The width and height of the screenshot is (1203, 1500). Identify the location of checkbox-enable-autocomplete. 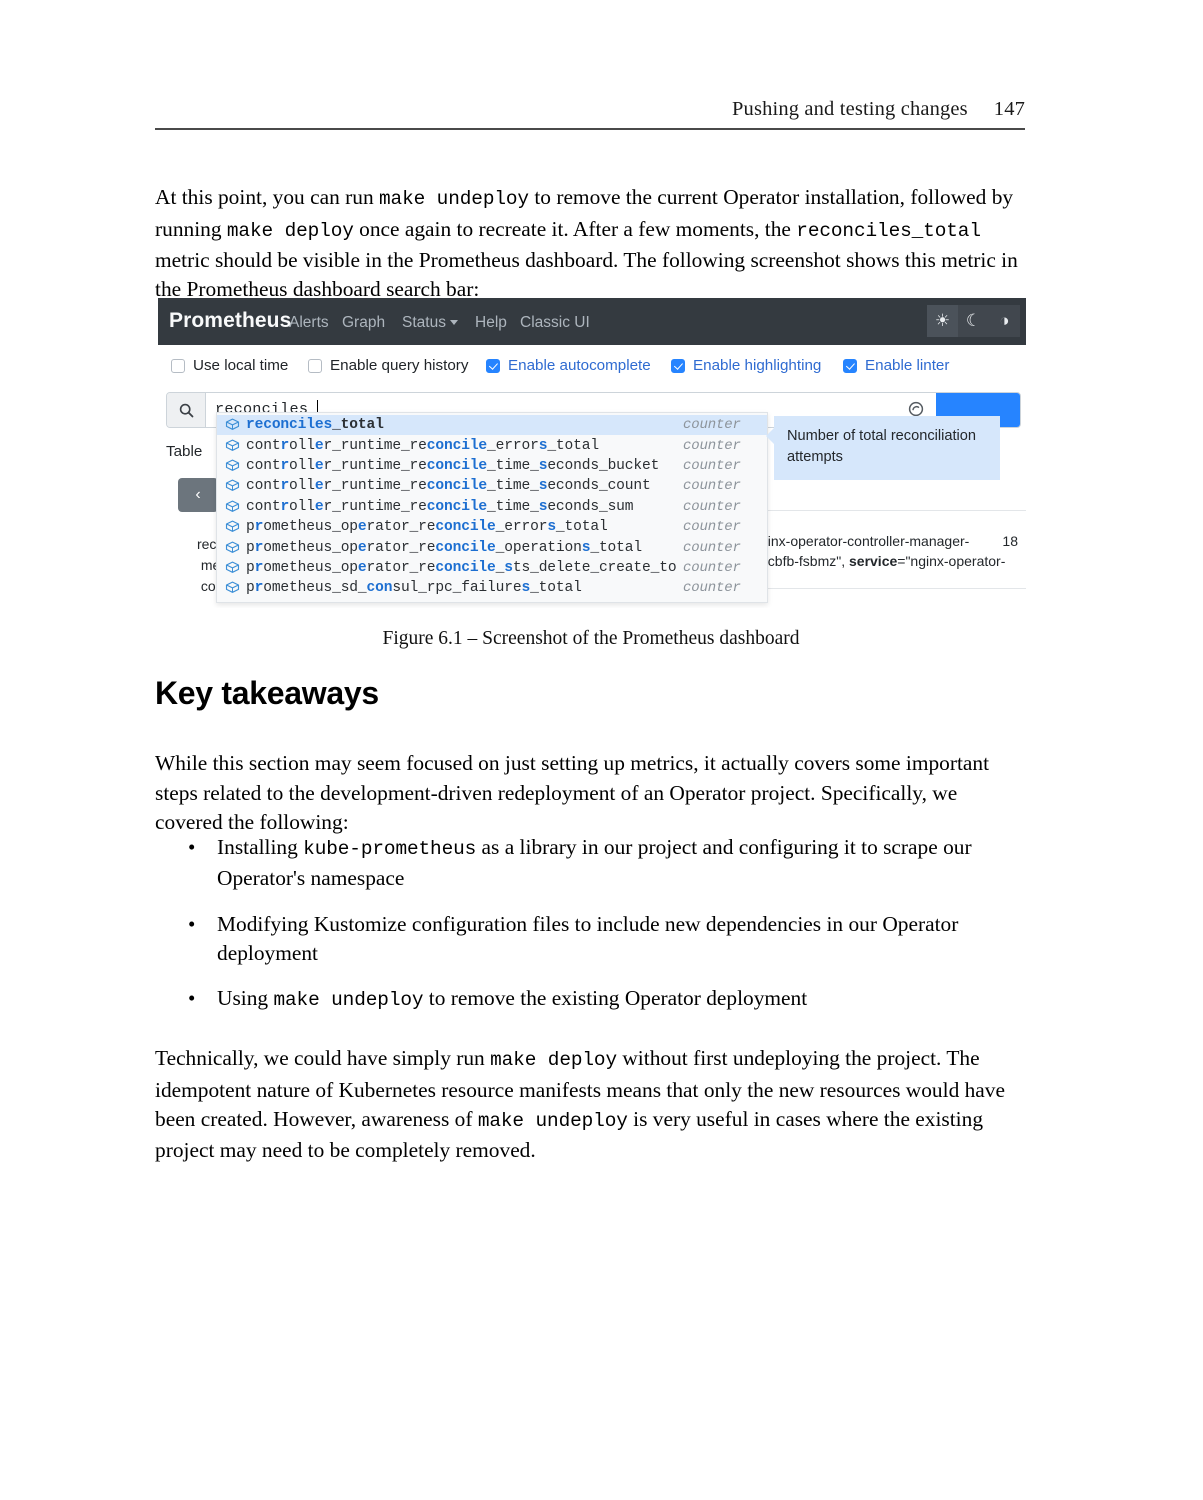
(493, 365).